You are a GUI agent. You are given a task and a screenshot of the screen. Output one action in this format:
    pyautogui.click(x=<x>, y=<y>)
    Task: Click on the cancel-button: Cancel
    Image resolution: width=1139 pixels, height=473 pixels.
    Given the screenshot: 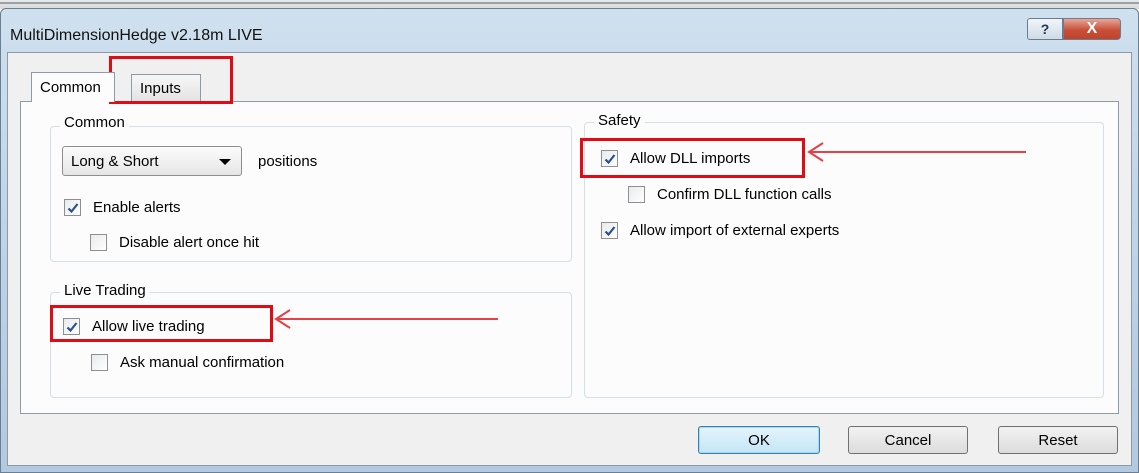 What is the action you would take?
    pyautogui.click(x=908, y=440)
    